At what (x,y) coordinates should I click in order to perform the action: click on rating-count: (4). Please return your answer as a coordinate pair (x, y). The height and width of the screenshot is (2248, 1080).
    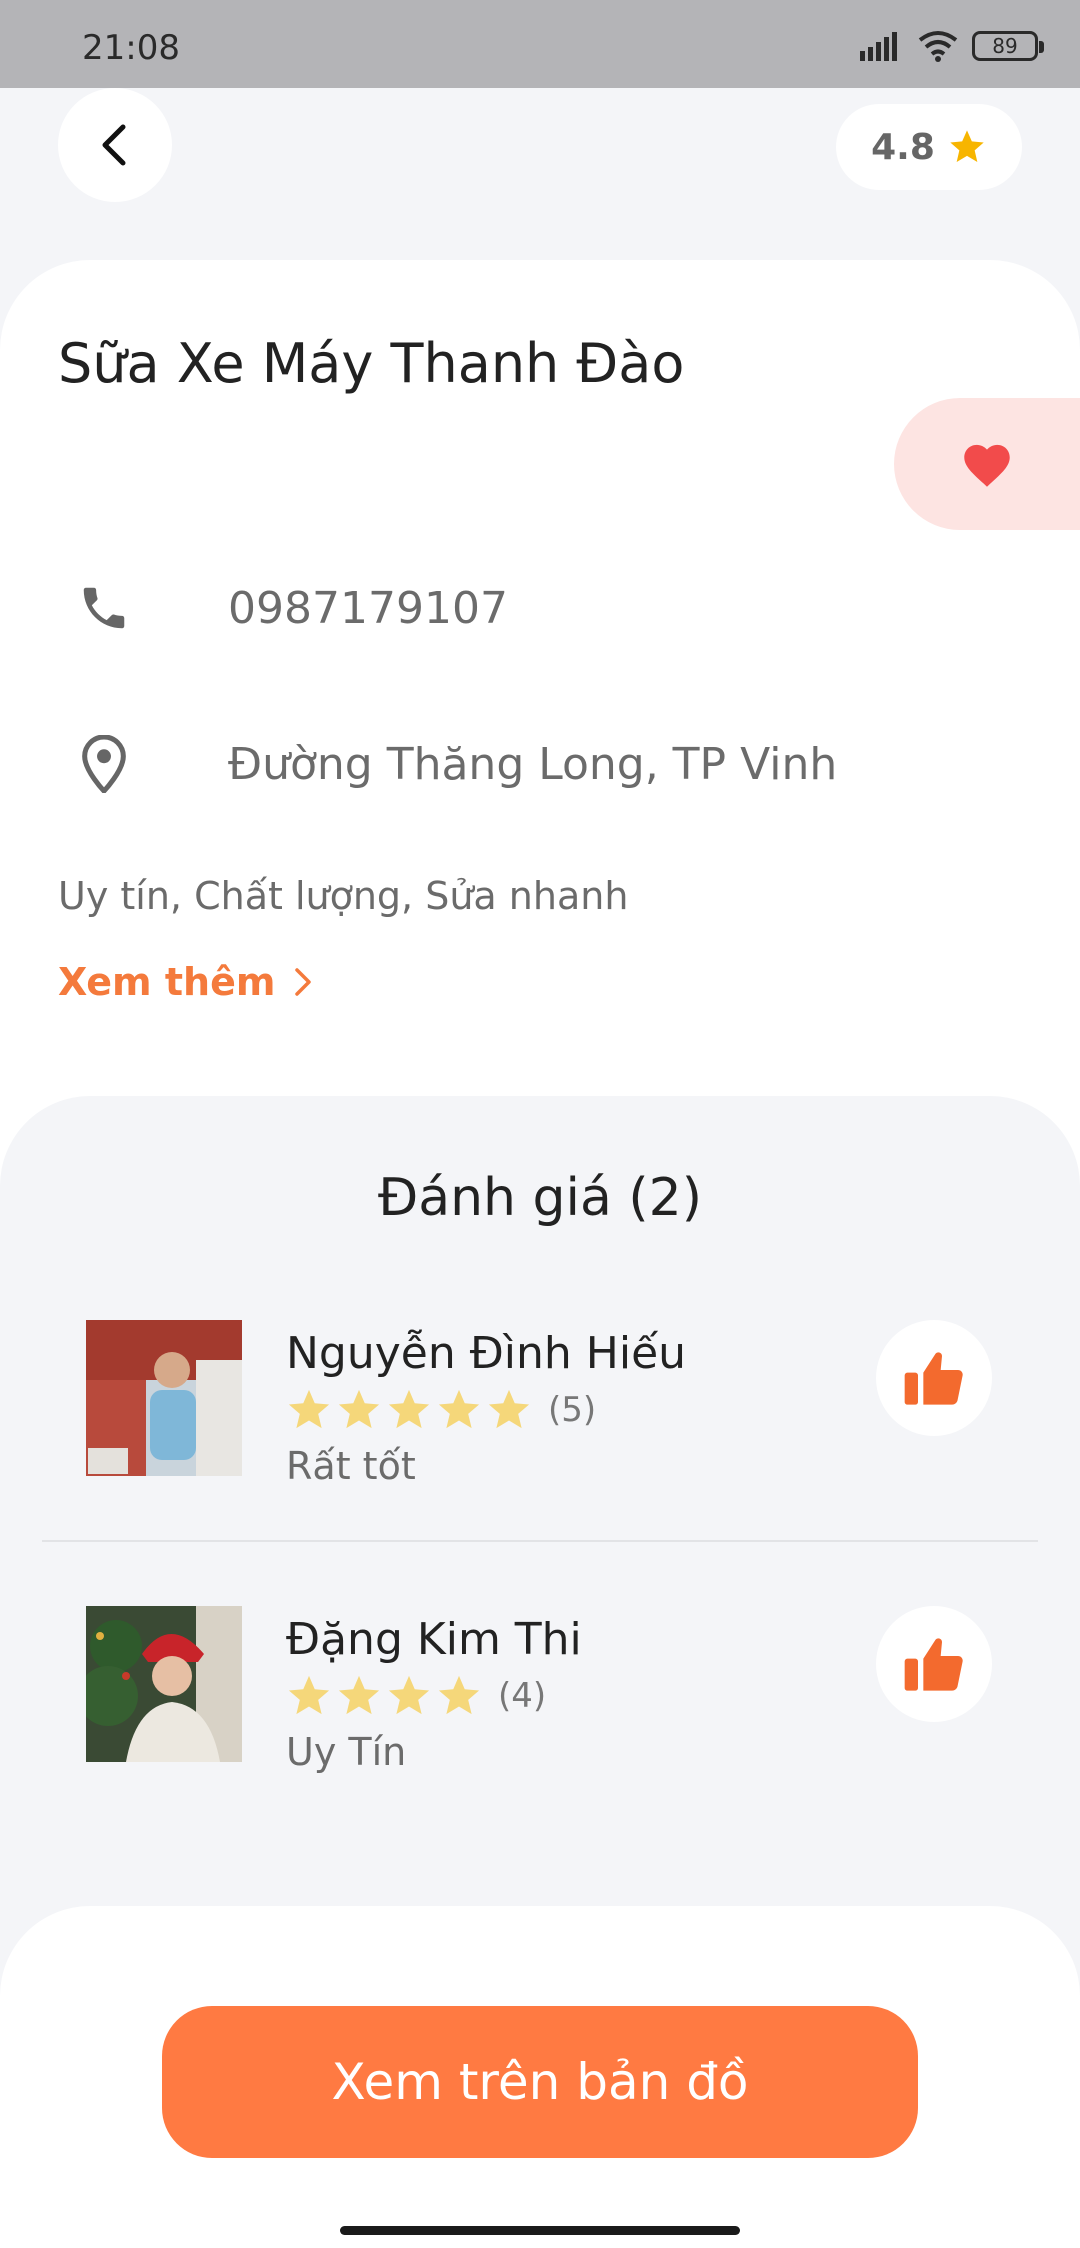
    Looking at the image, I should click on (522, 1696).